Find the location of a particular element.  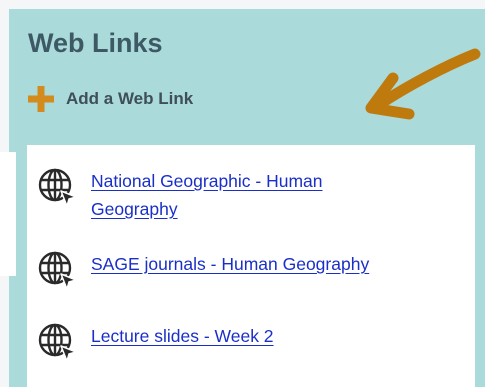

link-lecture-slides: Lecture slides - Week 2 is located at coordinates (182, 342).